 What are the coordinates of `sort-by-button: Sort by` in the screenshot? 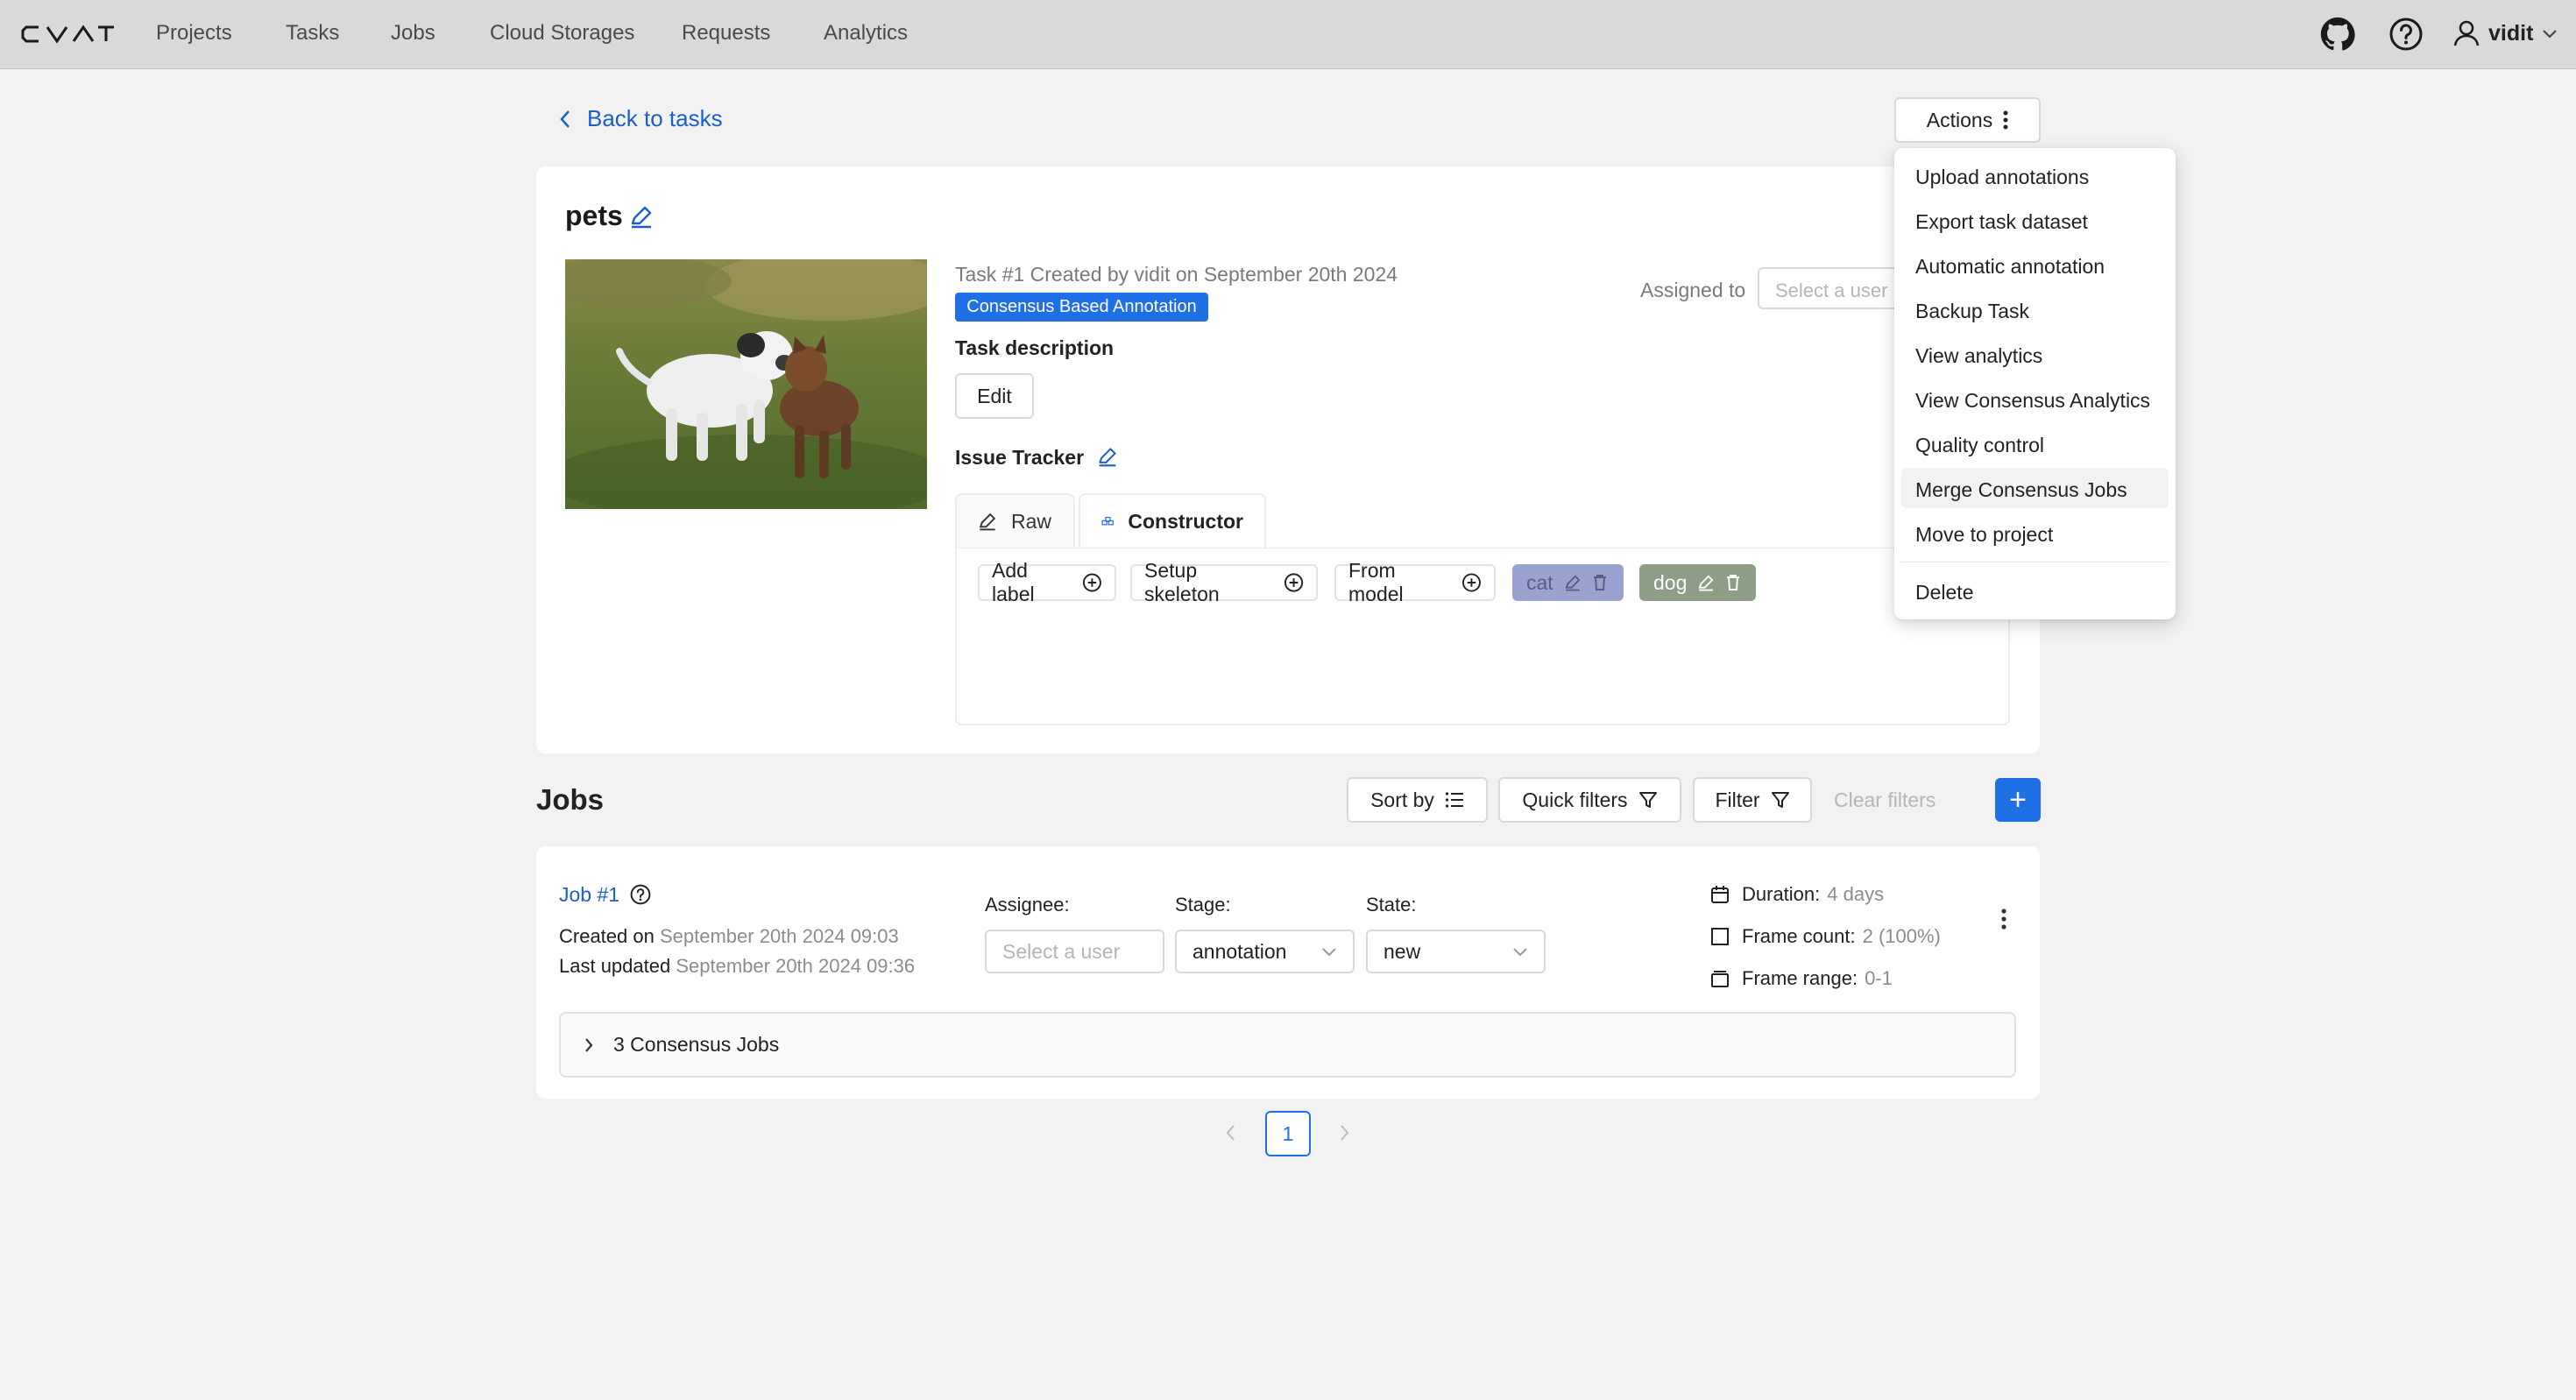 It's located at (1417, 800).